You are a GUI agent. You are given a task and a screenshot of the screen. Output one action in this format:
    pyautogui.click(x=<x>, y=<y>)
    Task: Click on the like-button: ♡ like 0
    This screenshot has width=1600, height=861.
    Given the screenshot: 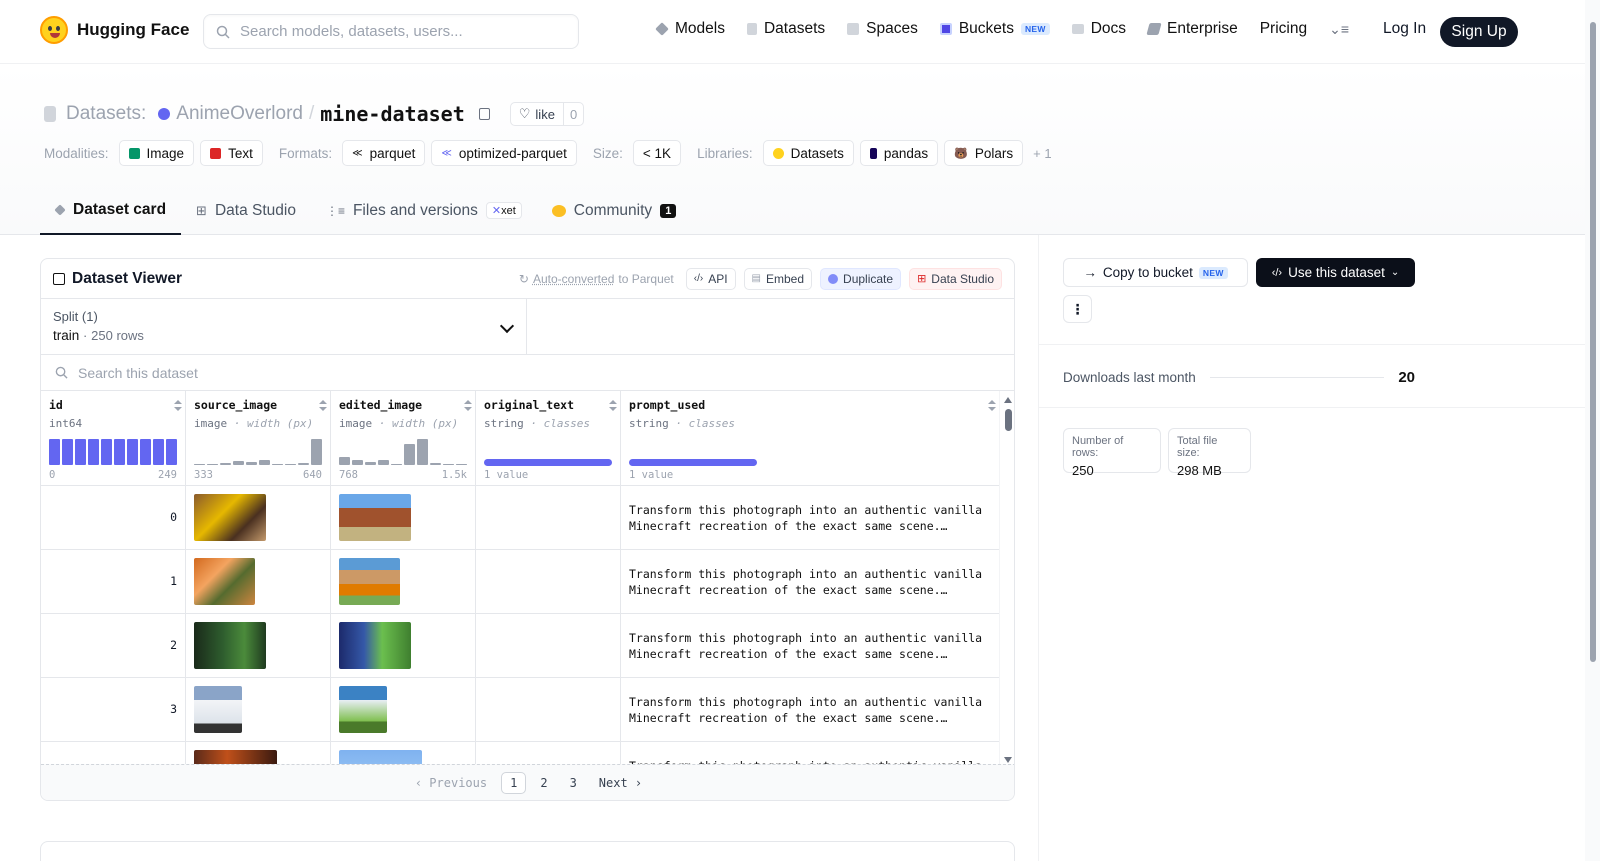 What is the action you would take?
    pyautogui.click(x=547, y=114)
    